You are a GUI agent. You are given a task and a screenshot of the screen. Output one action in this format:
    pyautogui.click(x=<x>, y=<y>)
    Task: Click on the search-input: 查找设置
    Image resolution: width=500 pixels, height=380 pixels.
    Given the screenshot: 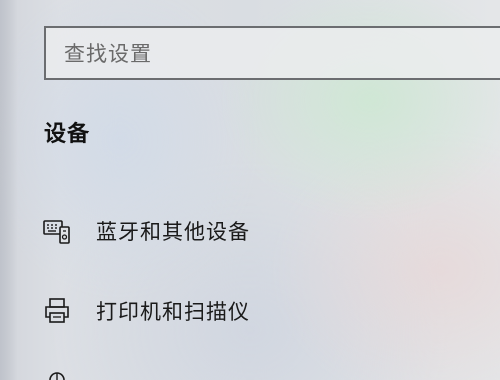 What is the action you would take?
    pyautogui.click(x=272, y=53)
    